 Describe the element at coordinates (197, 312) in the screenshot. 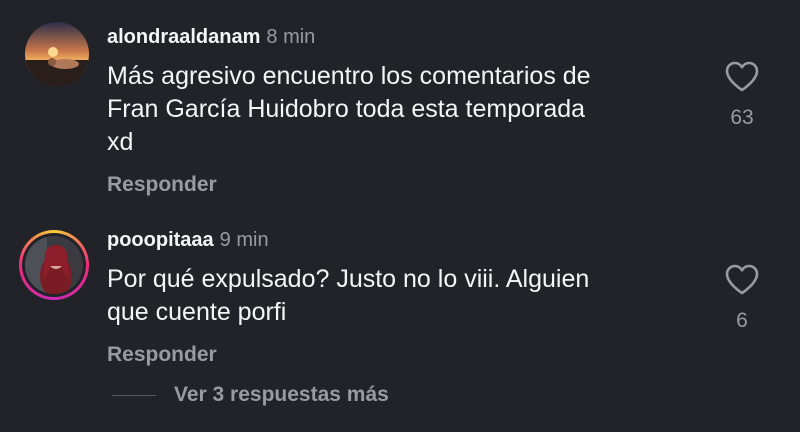

I see `comment-text-line: que cuente porfi` at that location.